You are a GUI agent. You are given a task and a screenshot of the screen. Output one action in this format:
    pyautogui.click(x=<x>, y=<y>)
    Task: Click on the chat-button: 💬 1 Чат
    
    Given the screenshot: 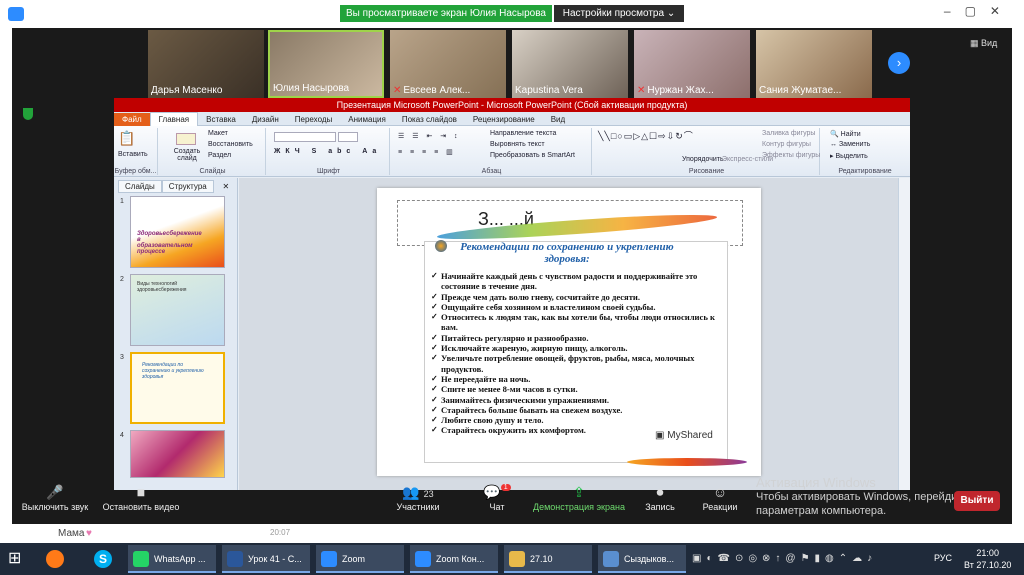 What is the action you would take?
    pyautogui.click(x=497, y=498)
    